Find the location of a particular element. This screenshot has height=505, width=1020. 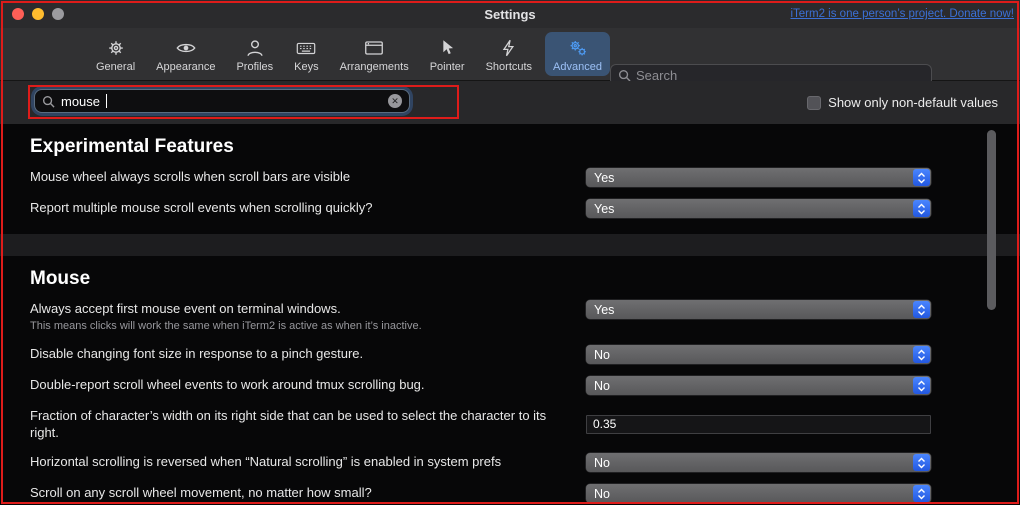

tab-label: Pointer is located at coordinates (447, 67).